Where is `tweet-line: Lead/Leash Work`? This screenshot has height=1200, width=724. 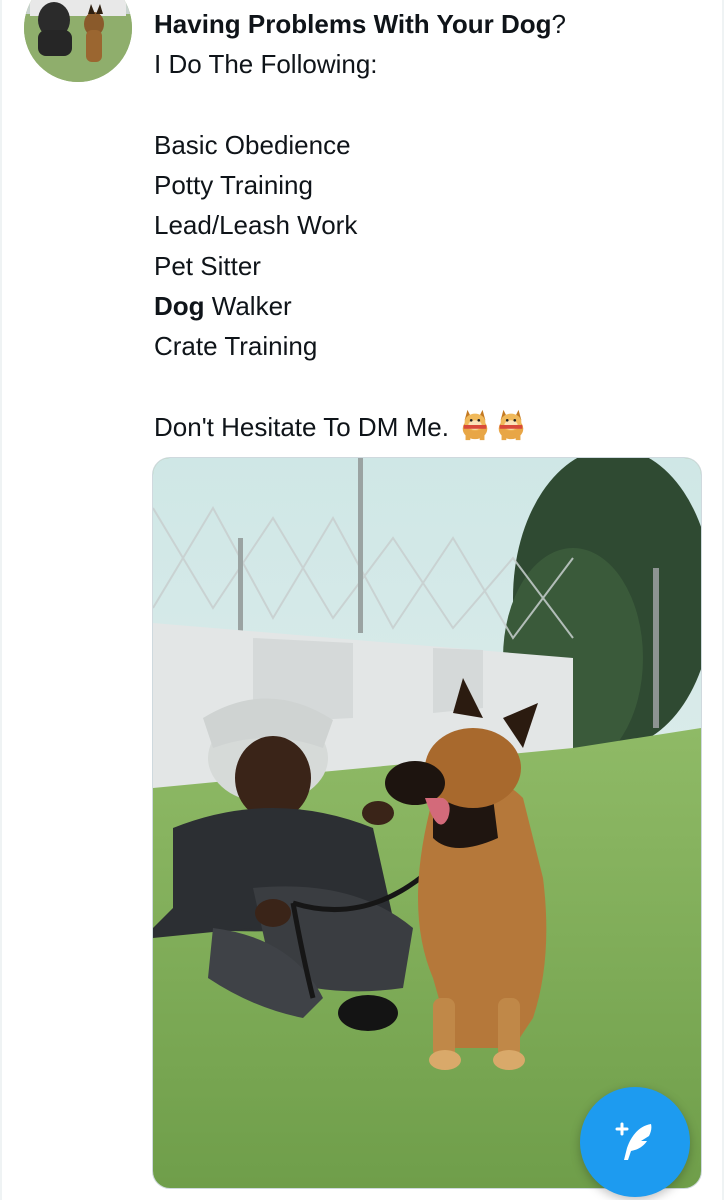 tweet-line: Lead/Leash Work is located at coordinates (424, 225).